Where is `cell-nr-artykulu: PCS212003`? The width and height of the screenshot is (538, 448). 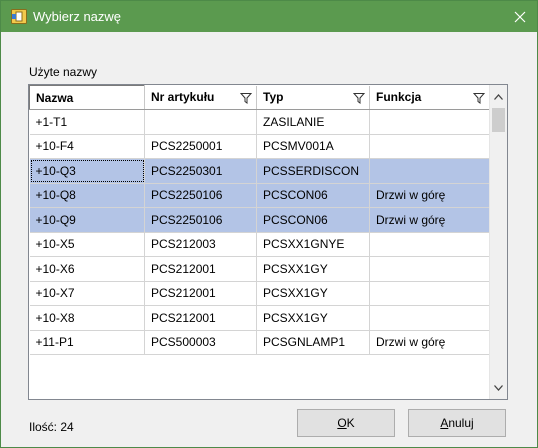 cell-nr-artykulu: PCS212003 is located at coordinates (200, 244).